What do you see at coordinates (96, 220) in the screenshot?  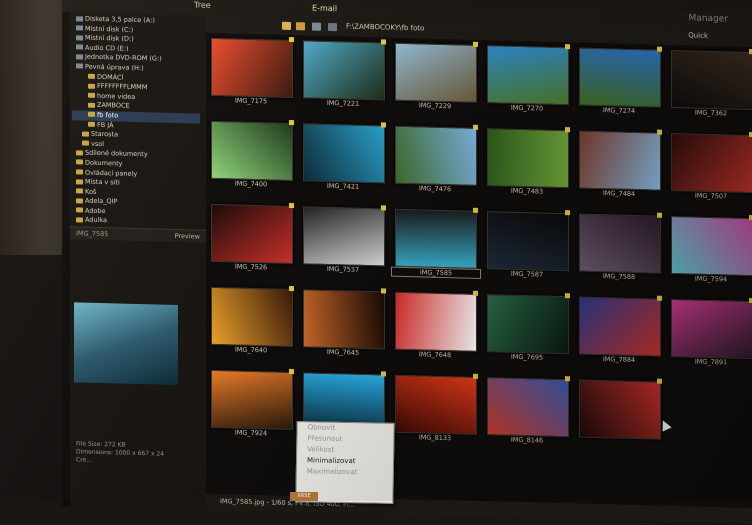 I see `tree-item-label: Adulka` at bounding box center [96, 220].